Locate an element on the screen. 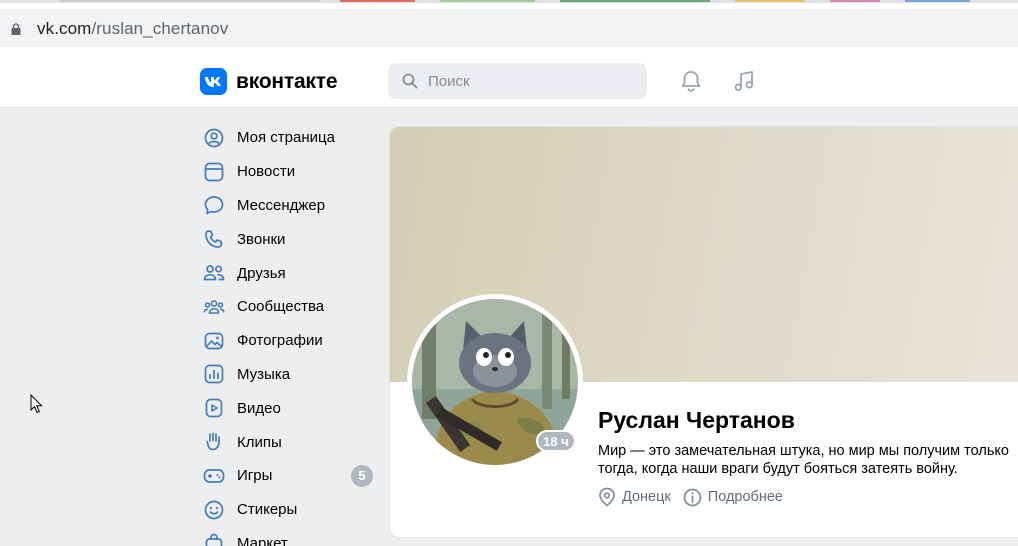 Image resolution: width=1018 pixels, height=546 pixels. newsfeed-icon is located at coordinates (214, 172).